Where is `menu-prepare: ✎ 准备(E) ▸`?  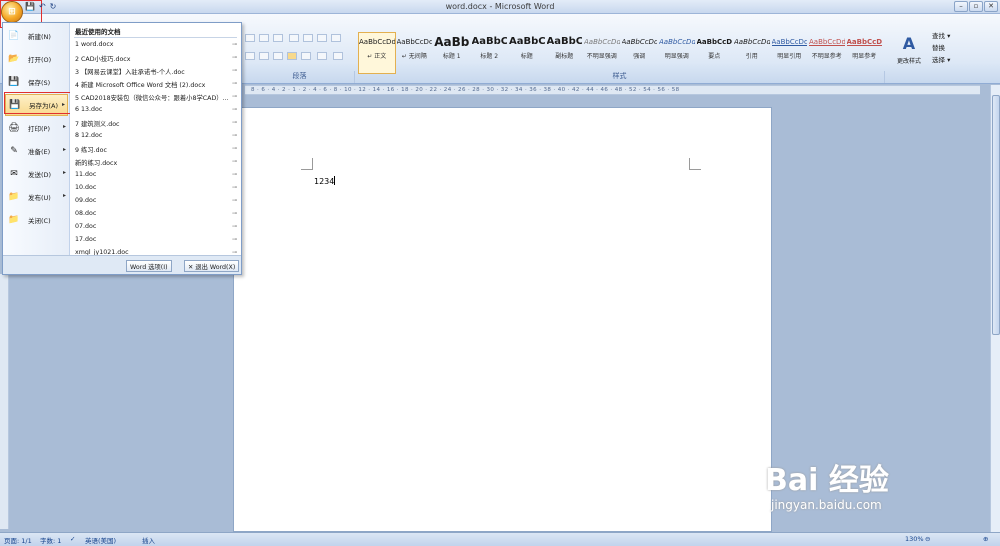 menu-prepare: ✎ 准备(E) ▸ is located at coordinates (36, 151).